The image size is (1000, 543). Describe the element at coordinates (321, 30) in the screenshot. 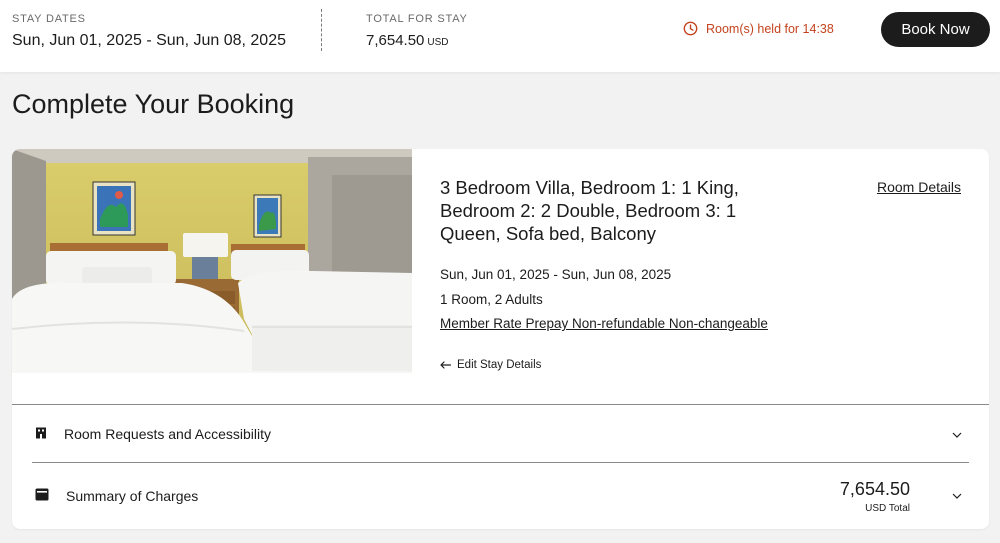

I see `header-divider` at that location.